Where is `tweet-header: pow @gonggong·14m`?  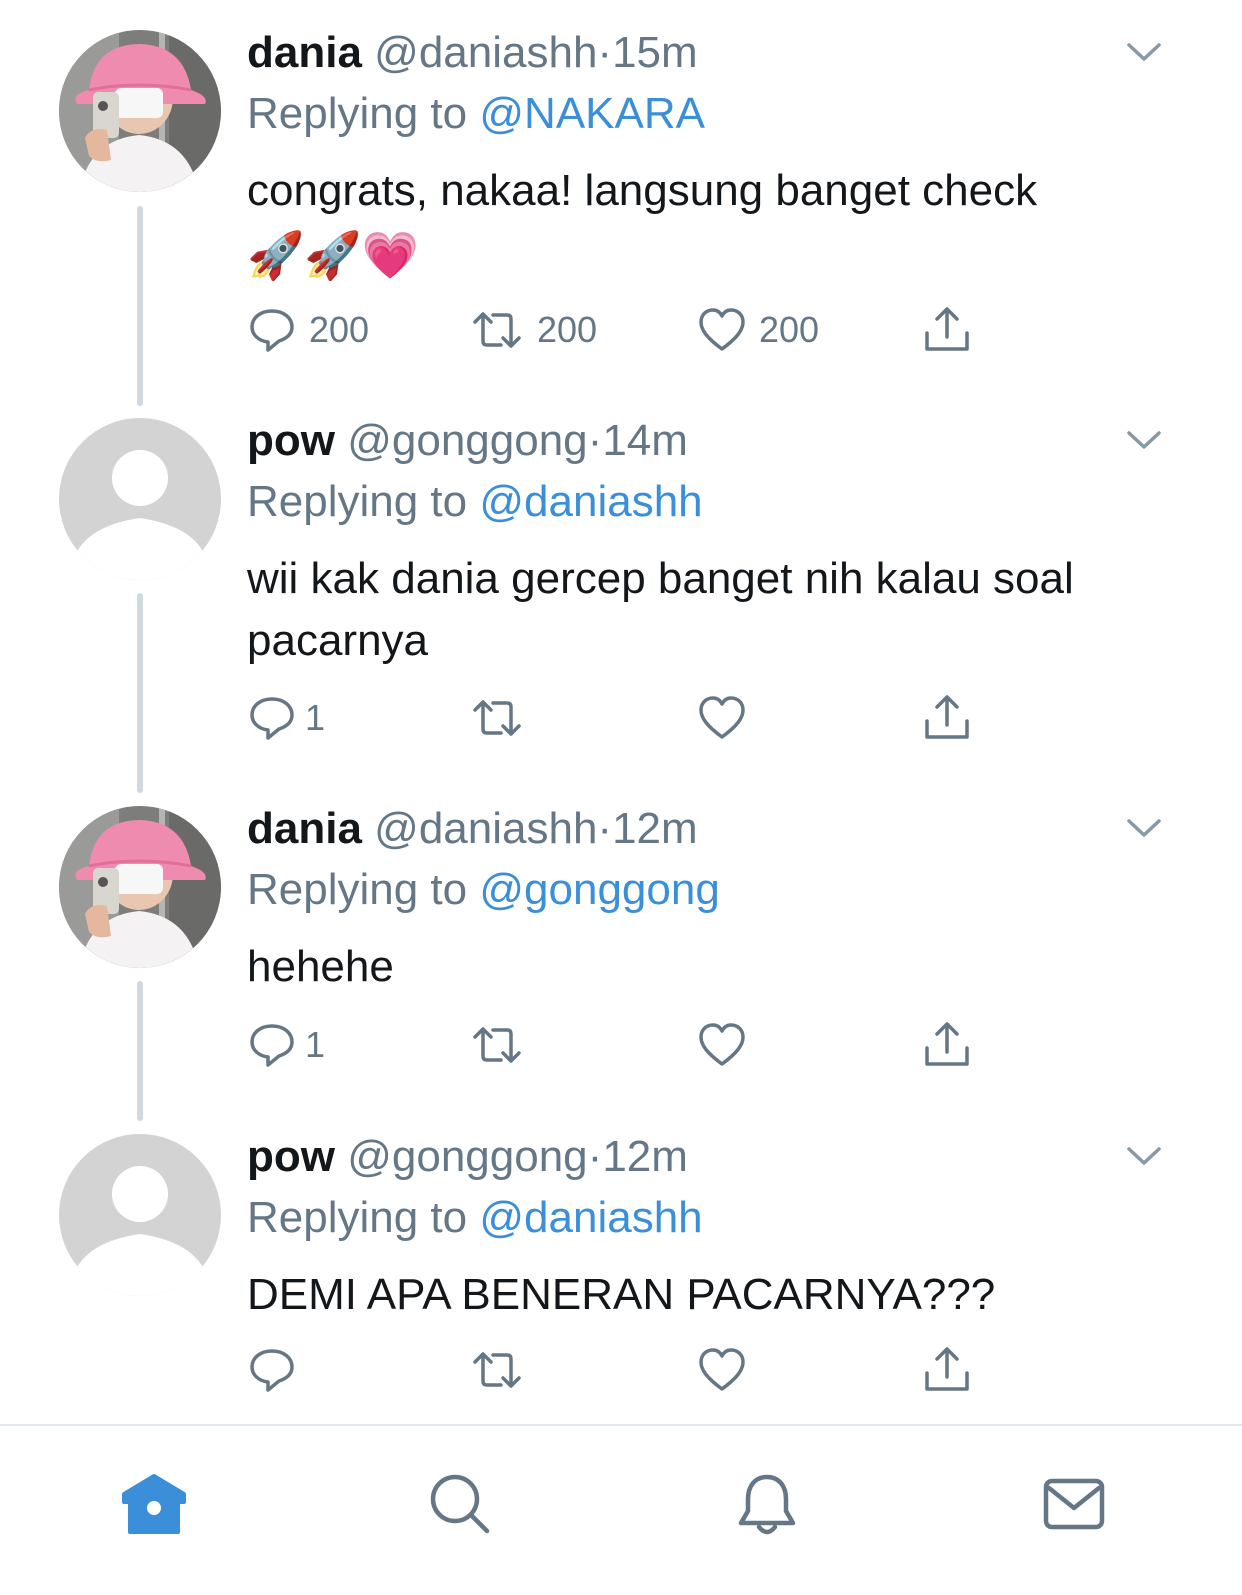
tweet-header: pow @gonggong·14m is located at coordinates (467, 441).